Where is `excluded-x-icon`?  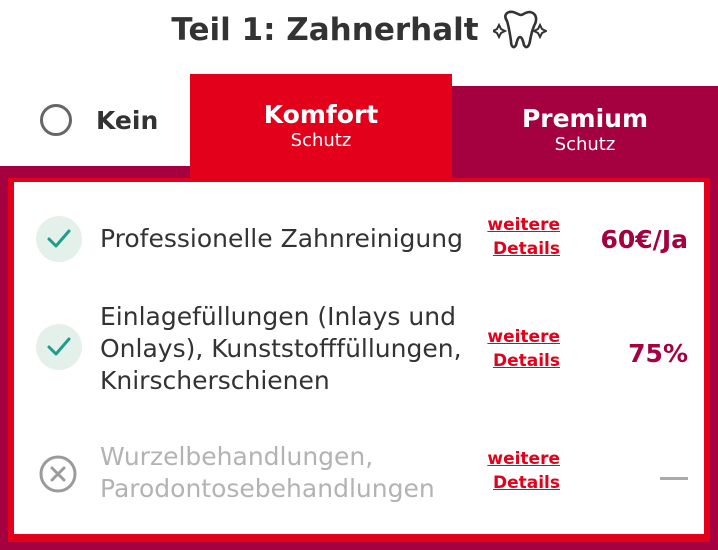
excluded-x-icon is located at coordinates (58, 474).